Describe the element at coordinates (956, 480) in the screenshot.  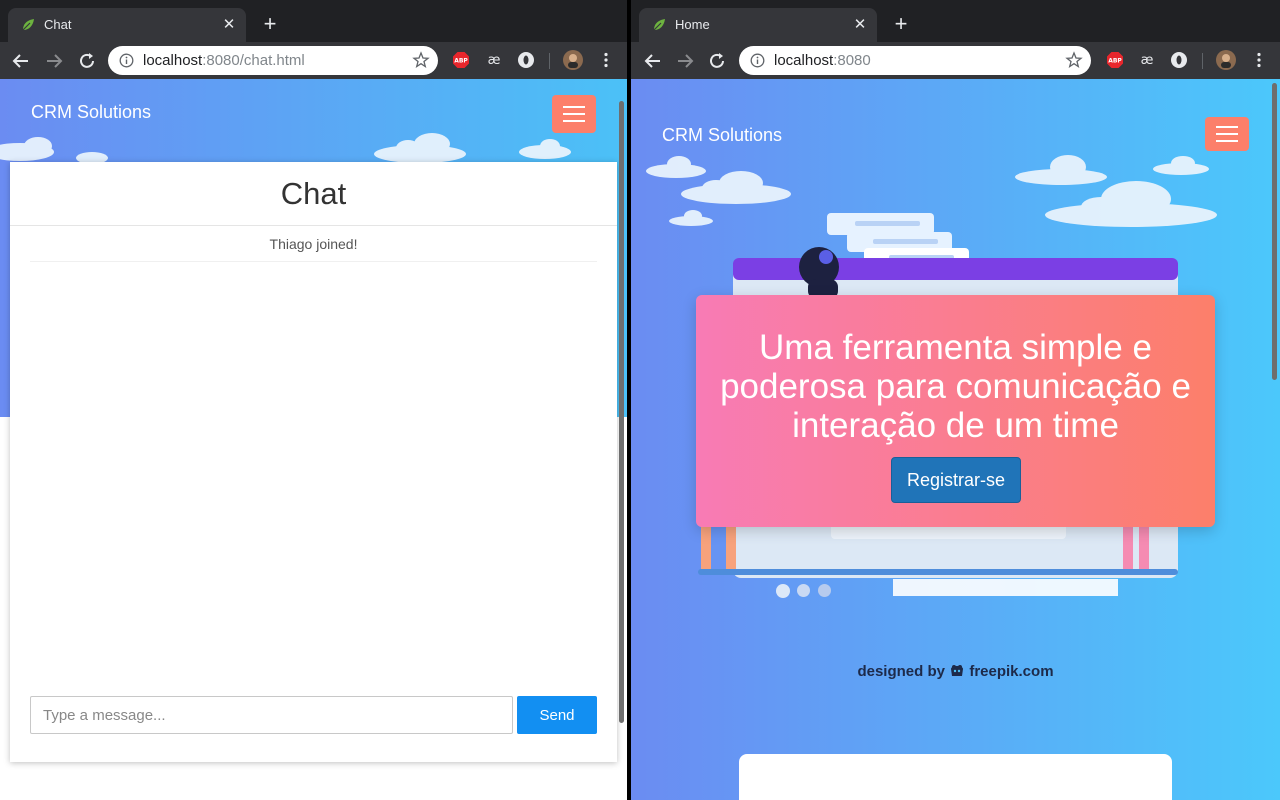
I see `register-button: Registrar-se` at that location.